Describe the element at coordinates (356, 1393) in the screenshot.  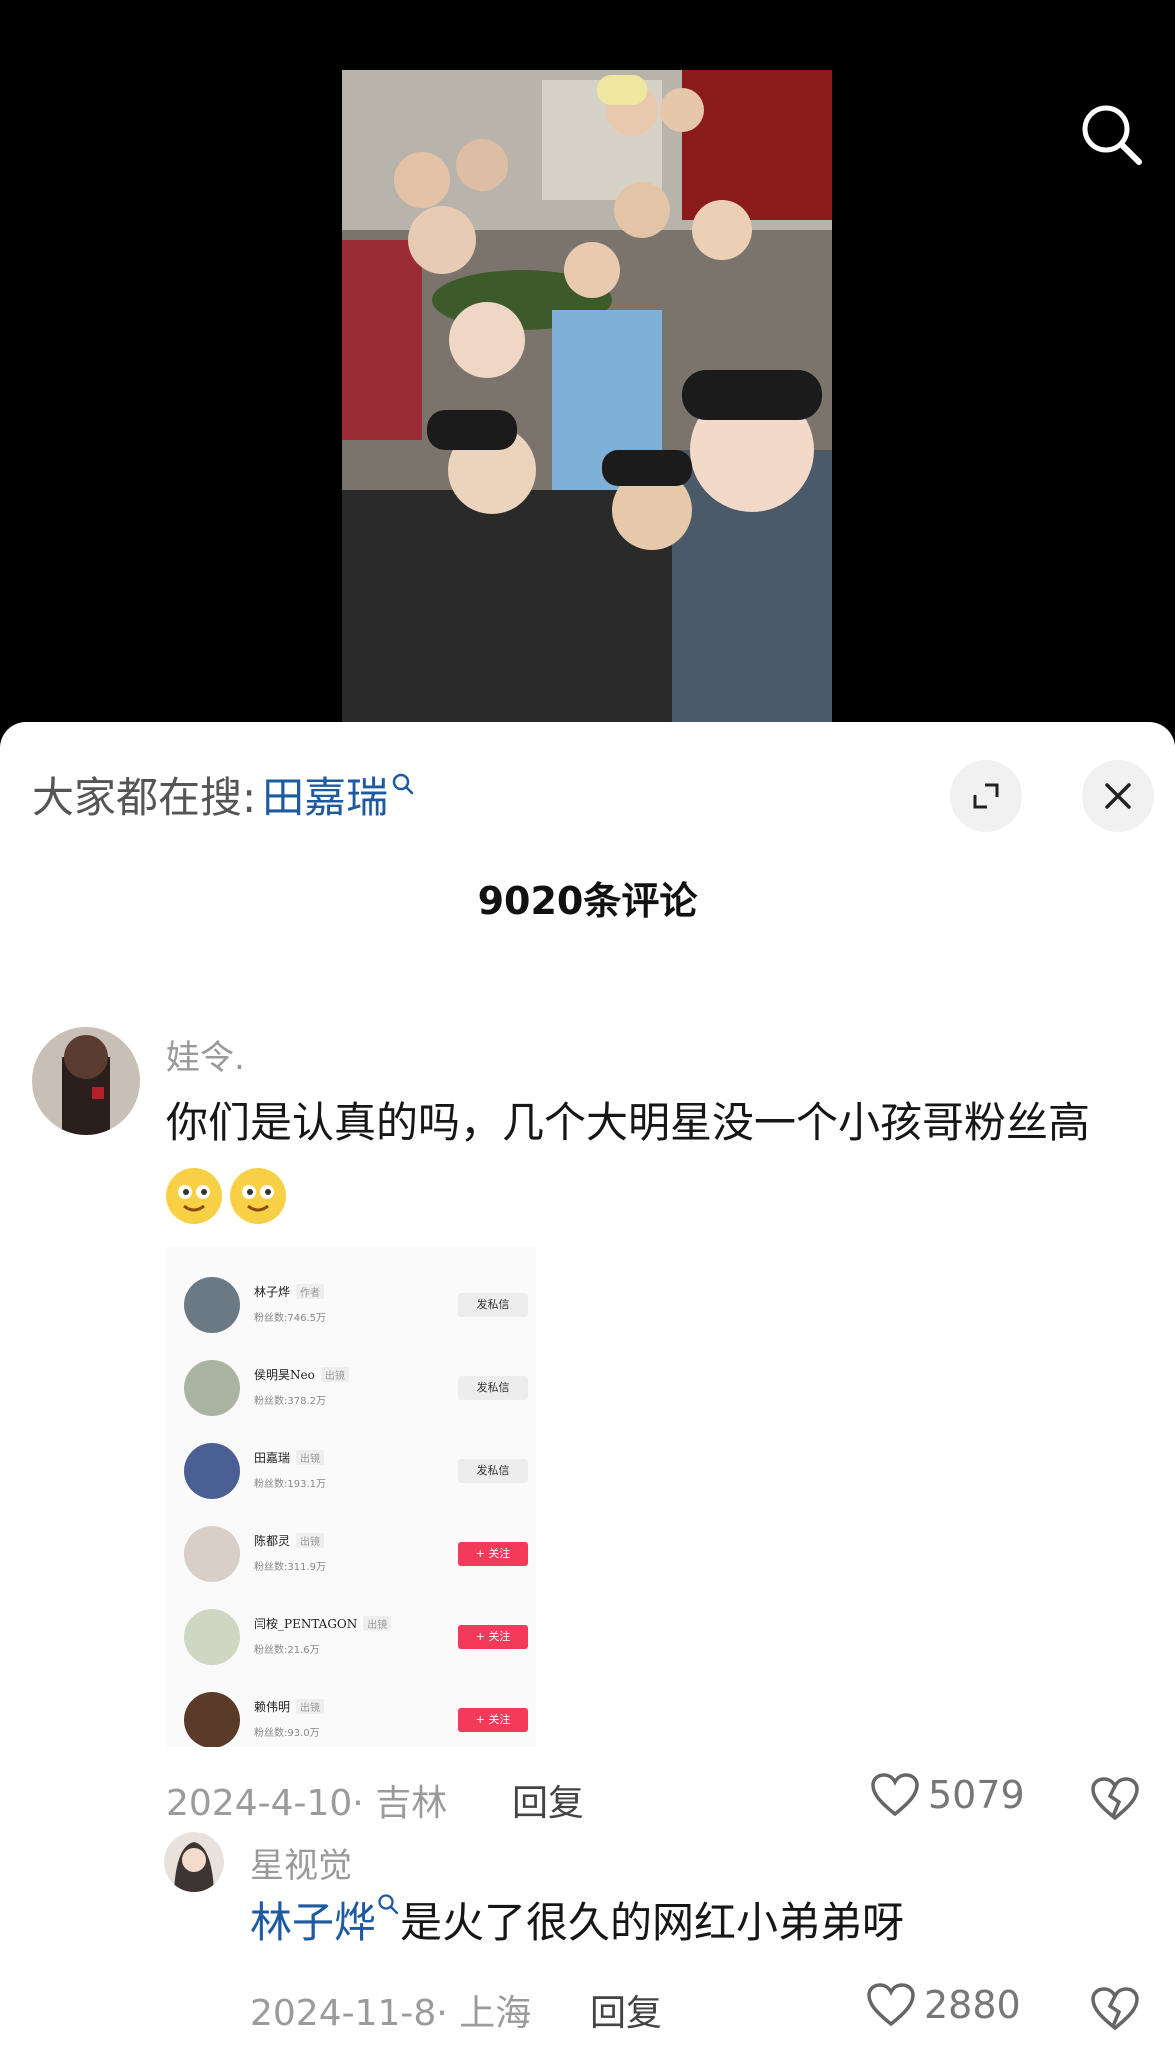
I see `list-item: 侯明昊Neo 出镜 粉丝数:378.2万 发私信` at that location.